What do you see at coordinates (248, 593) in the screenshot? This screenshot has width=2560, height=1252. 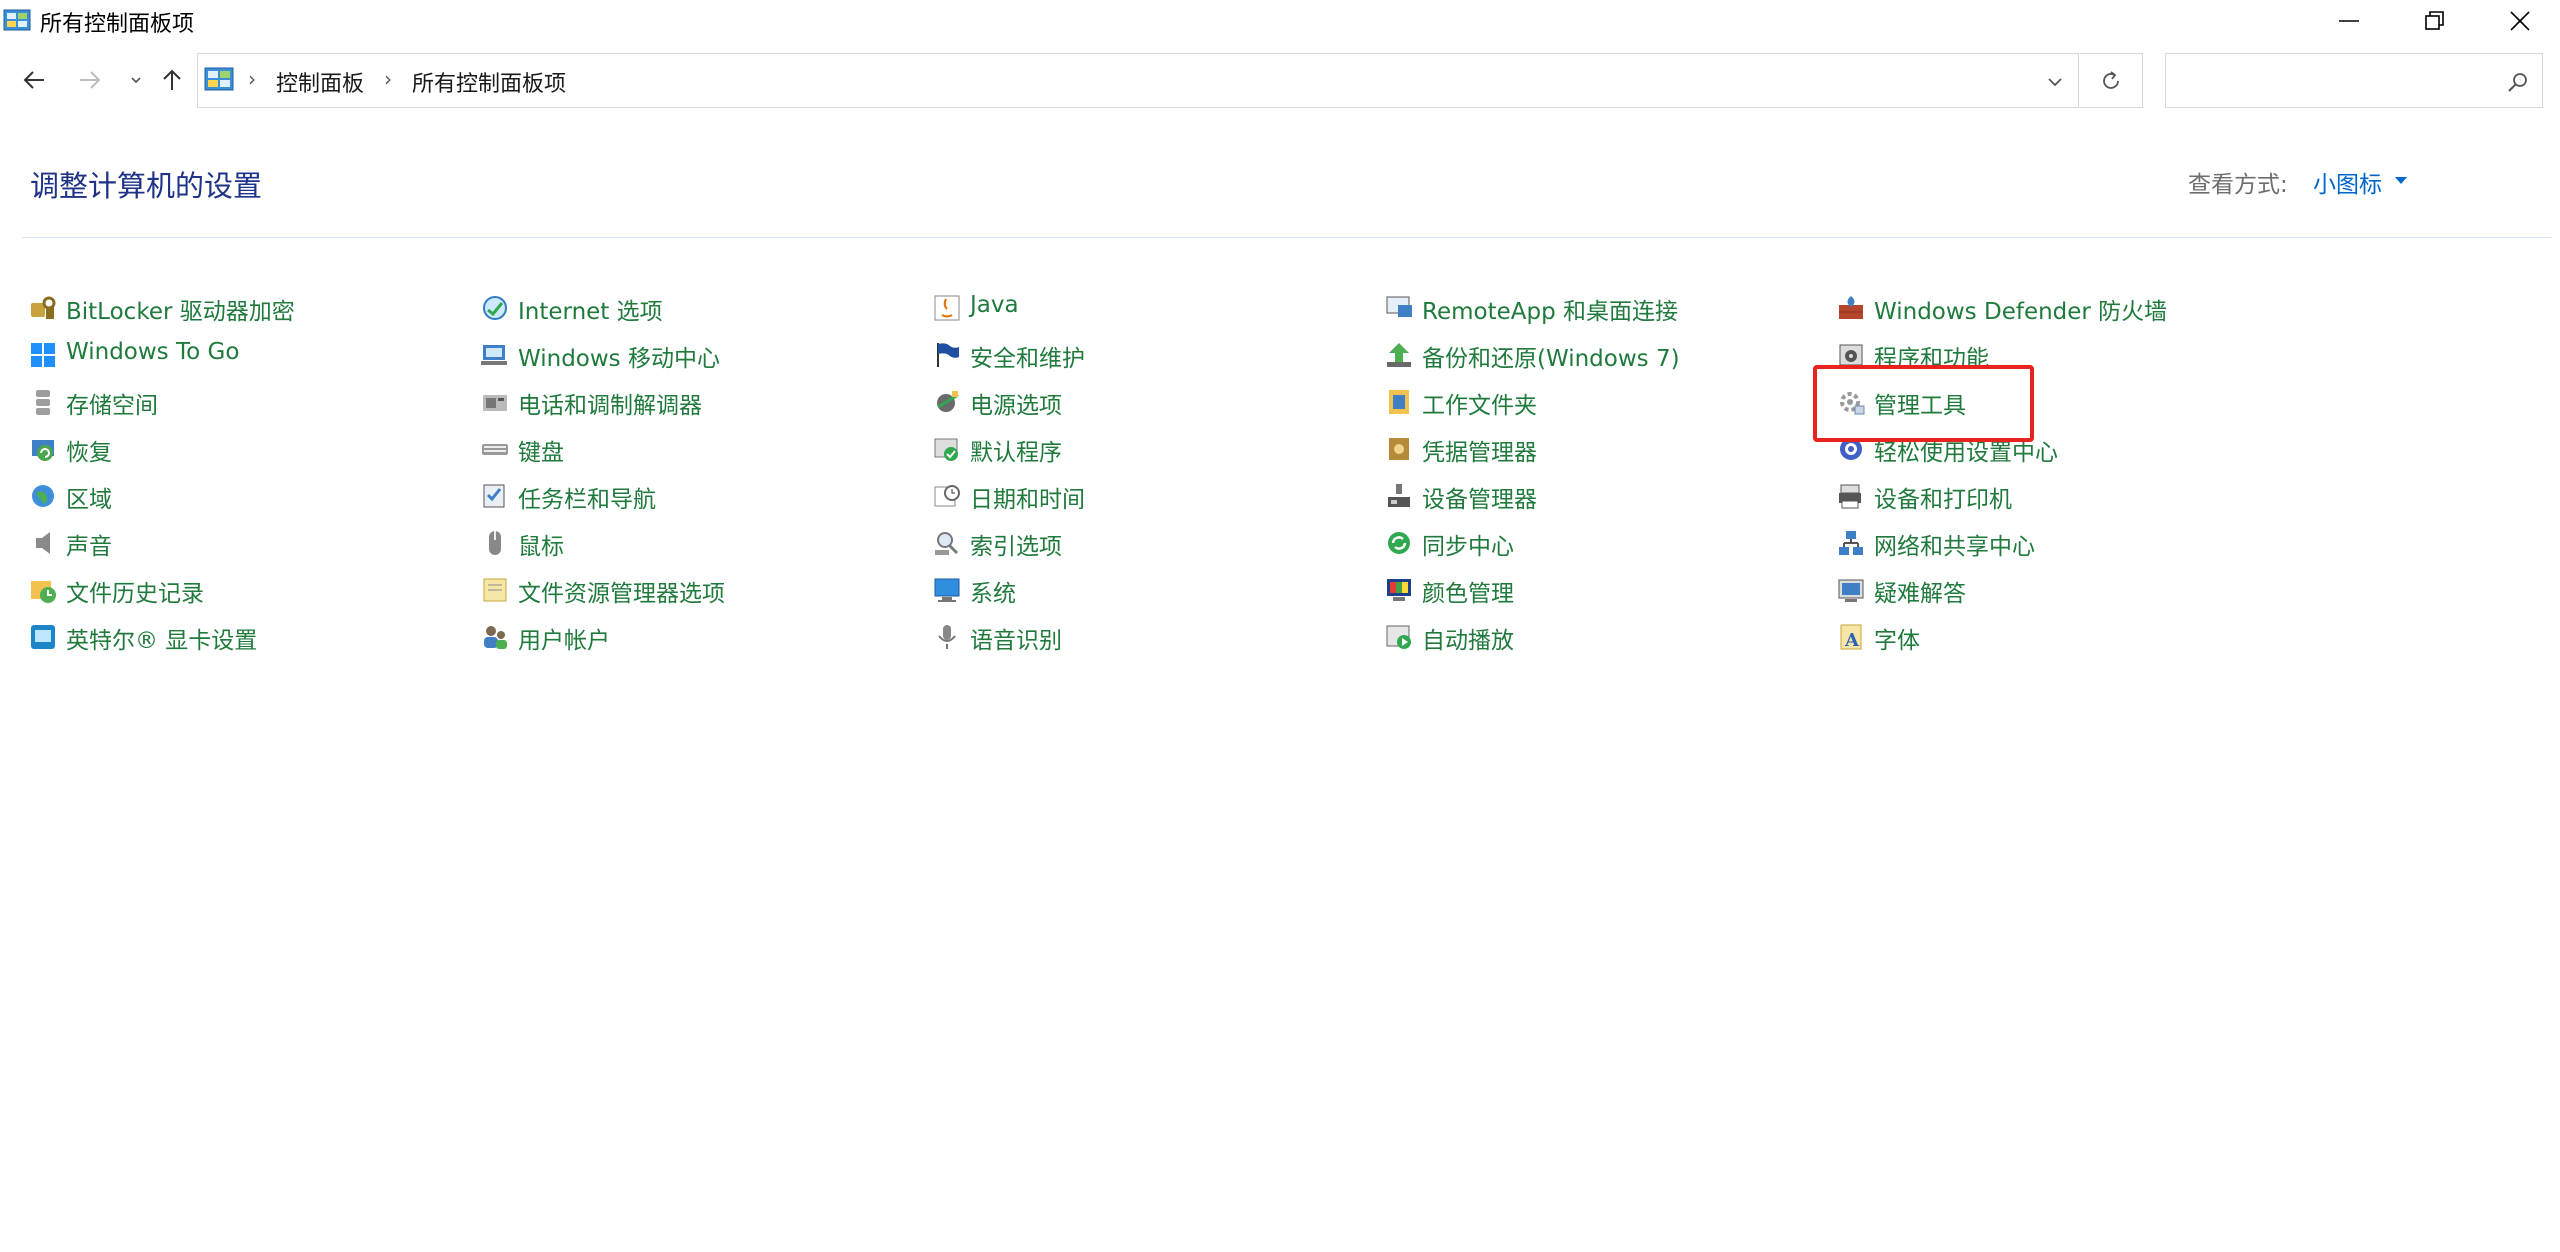 I see `control-panel-item: 文件历史记录` at bounding box center [248, 593].